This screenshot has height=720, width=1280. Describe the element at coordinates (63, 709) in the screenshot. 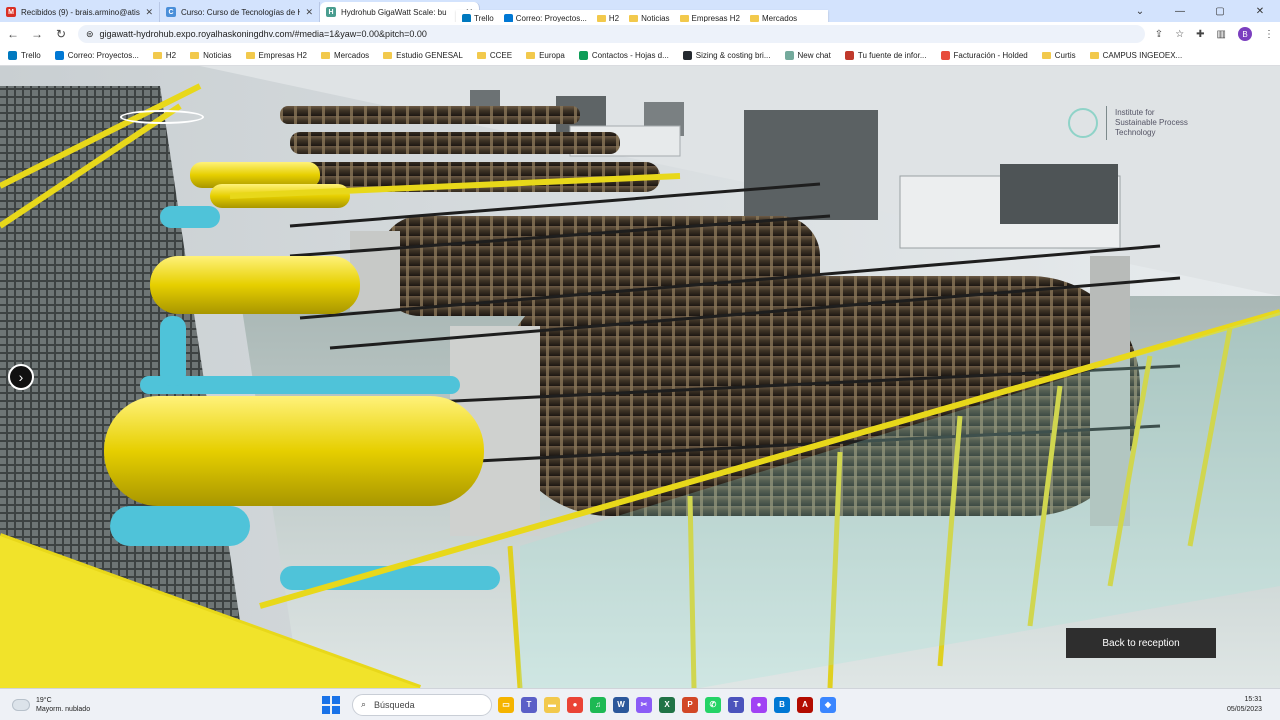

I see `weather-condition: Mayorm. nublado` at that location.